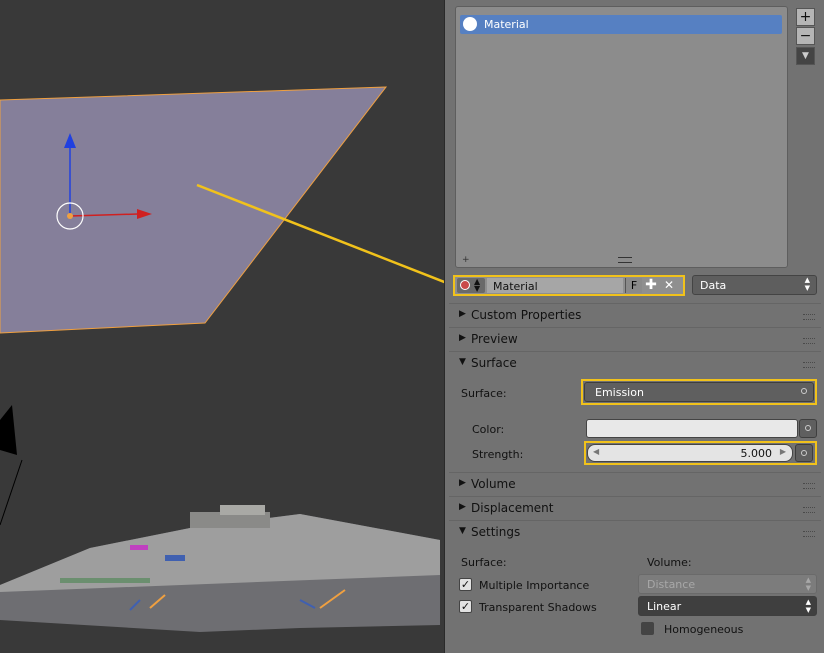  I want to click on material-selector: ▲ ▼ Material F ✚ ✕, so click(569, 285).